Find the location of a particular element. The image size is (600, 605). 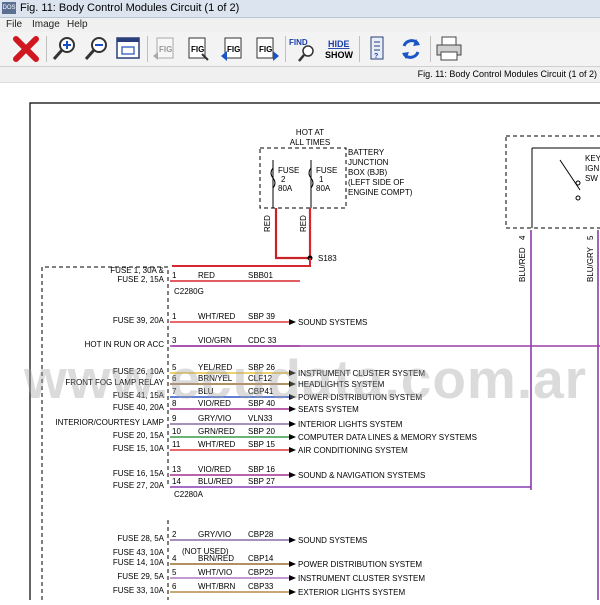

connector-a-row: FUSE 39, 20A 1 WHT/RED SBP 39 SOUND SYSTEMS is located at coordinates (240, 319).